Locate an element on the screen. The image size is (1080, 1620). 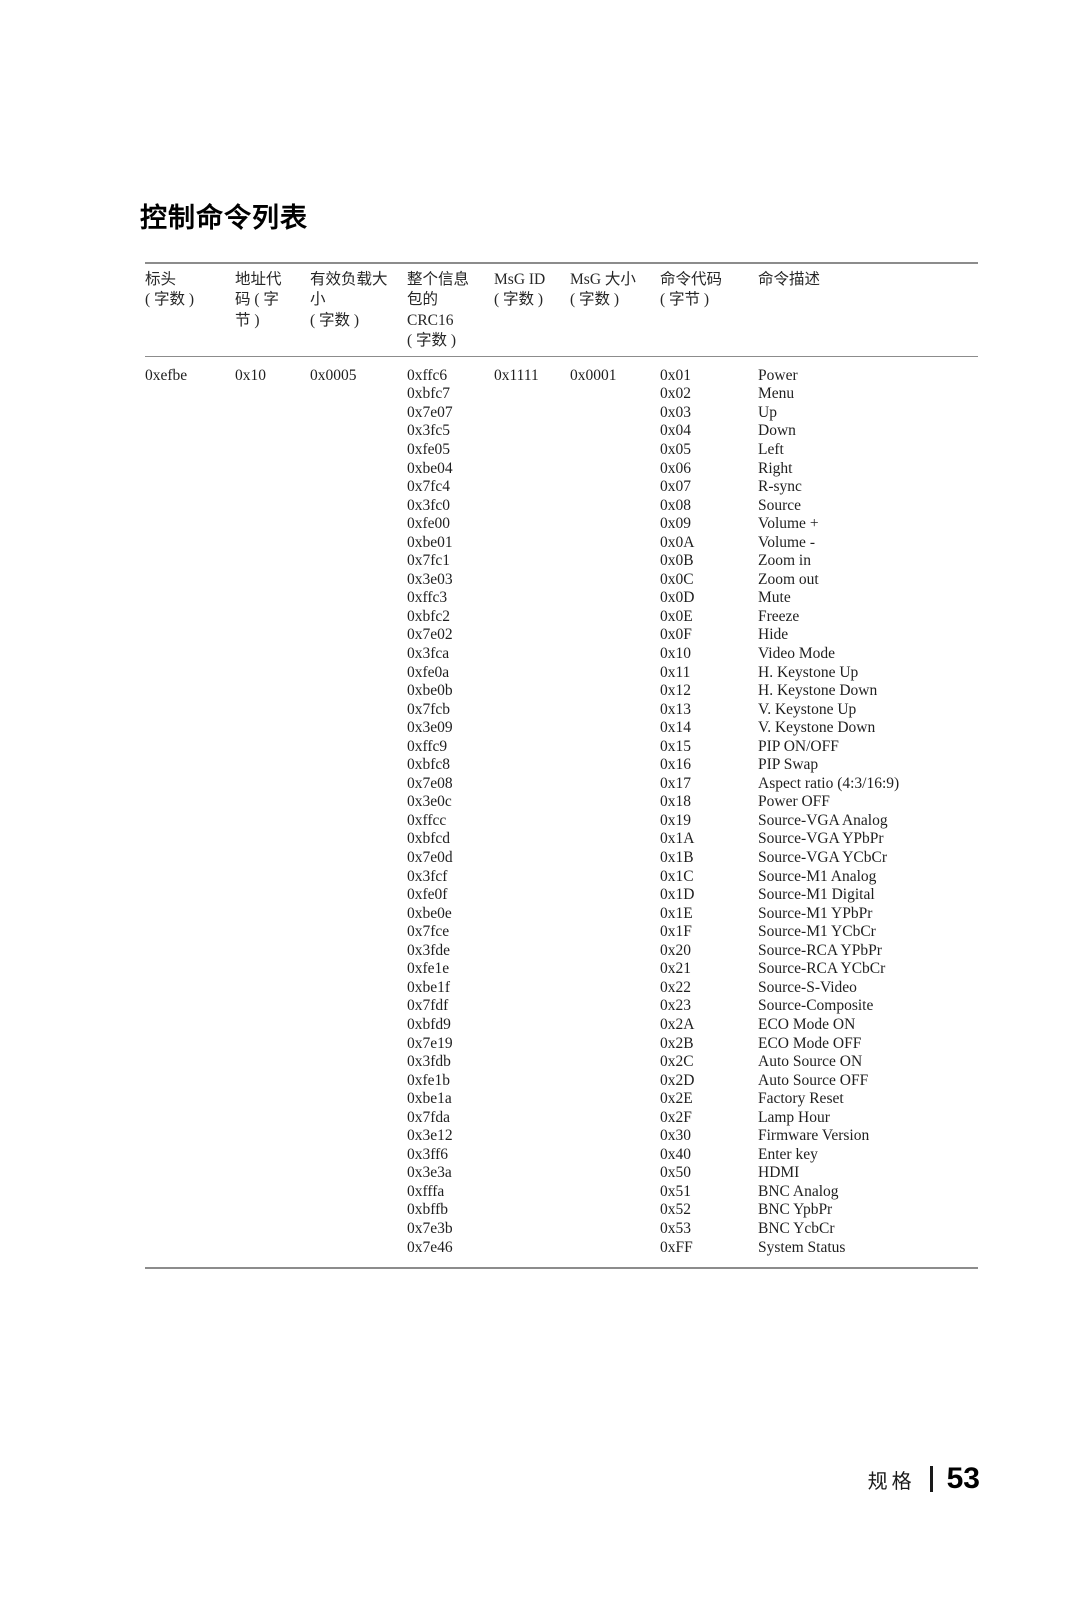
column-header-line: 节 ) is located at coordinates (247, 320).